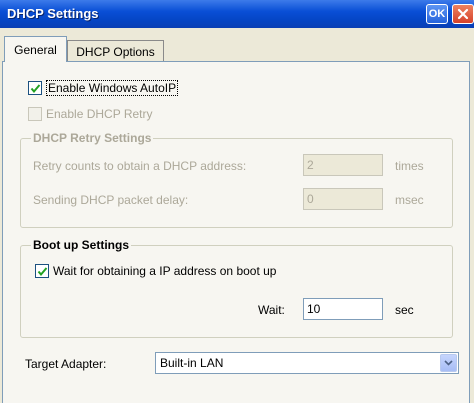 The height and width of the screenshot is (403, 474). What do you see at coordinates (343, 199) in the screenshot?
I see `packet-delay-input: 0` at bounding box center [343, 199].